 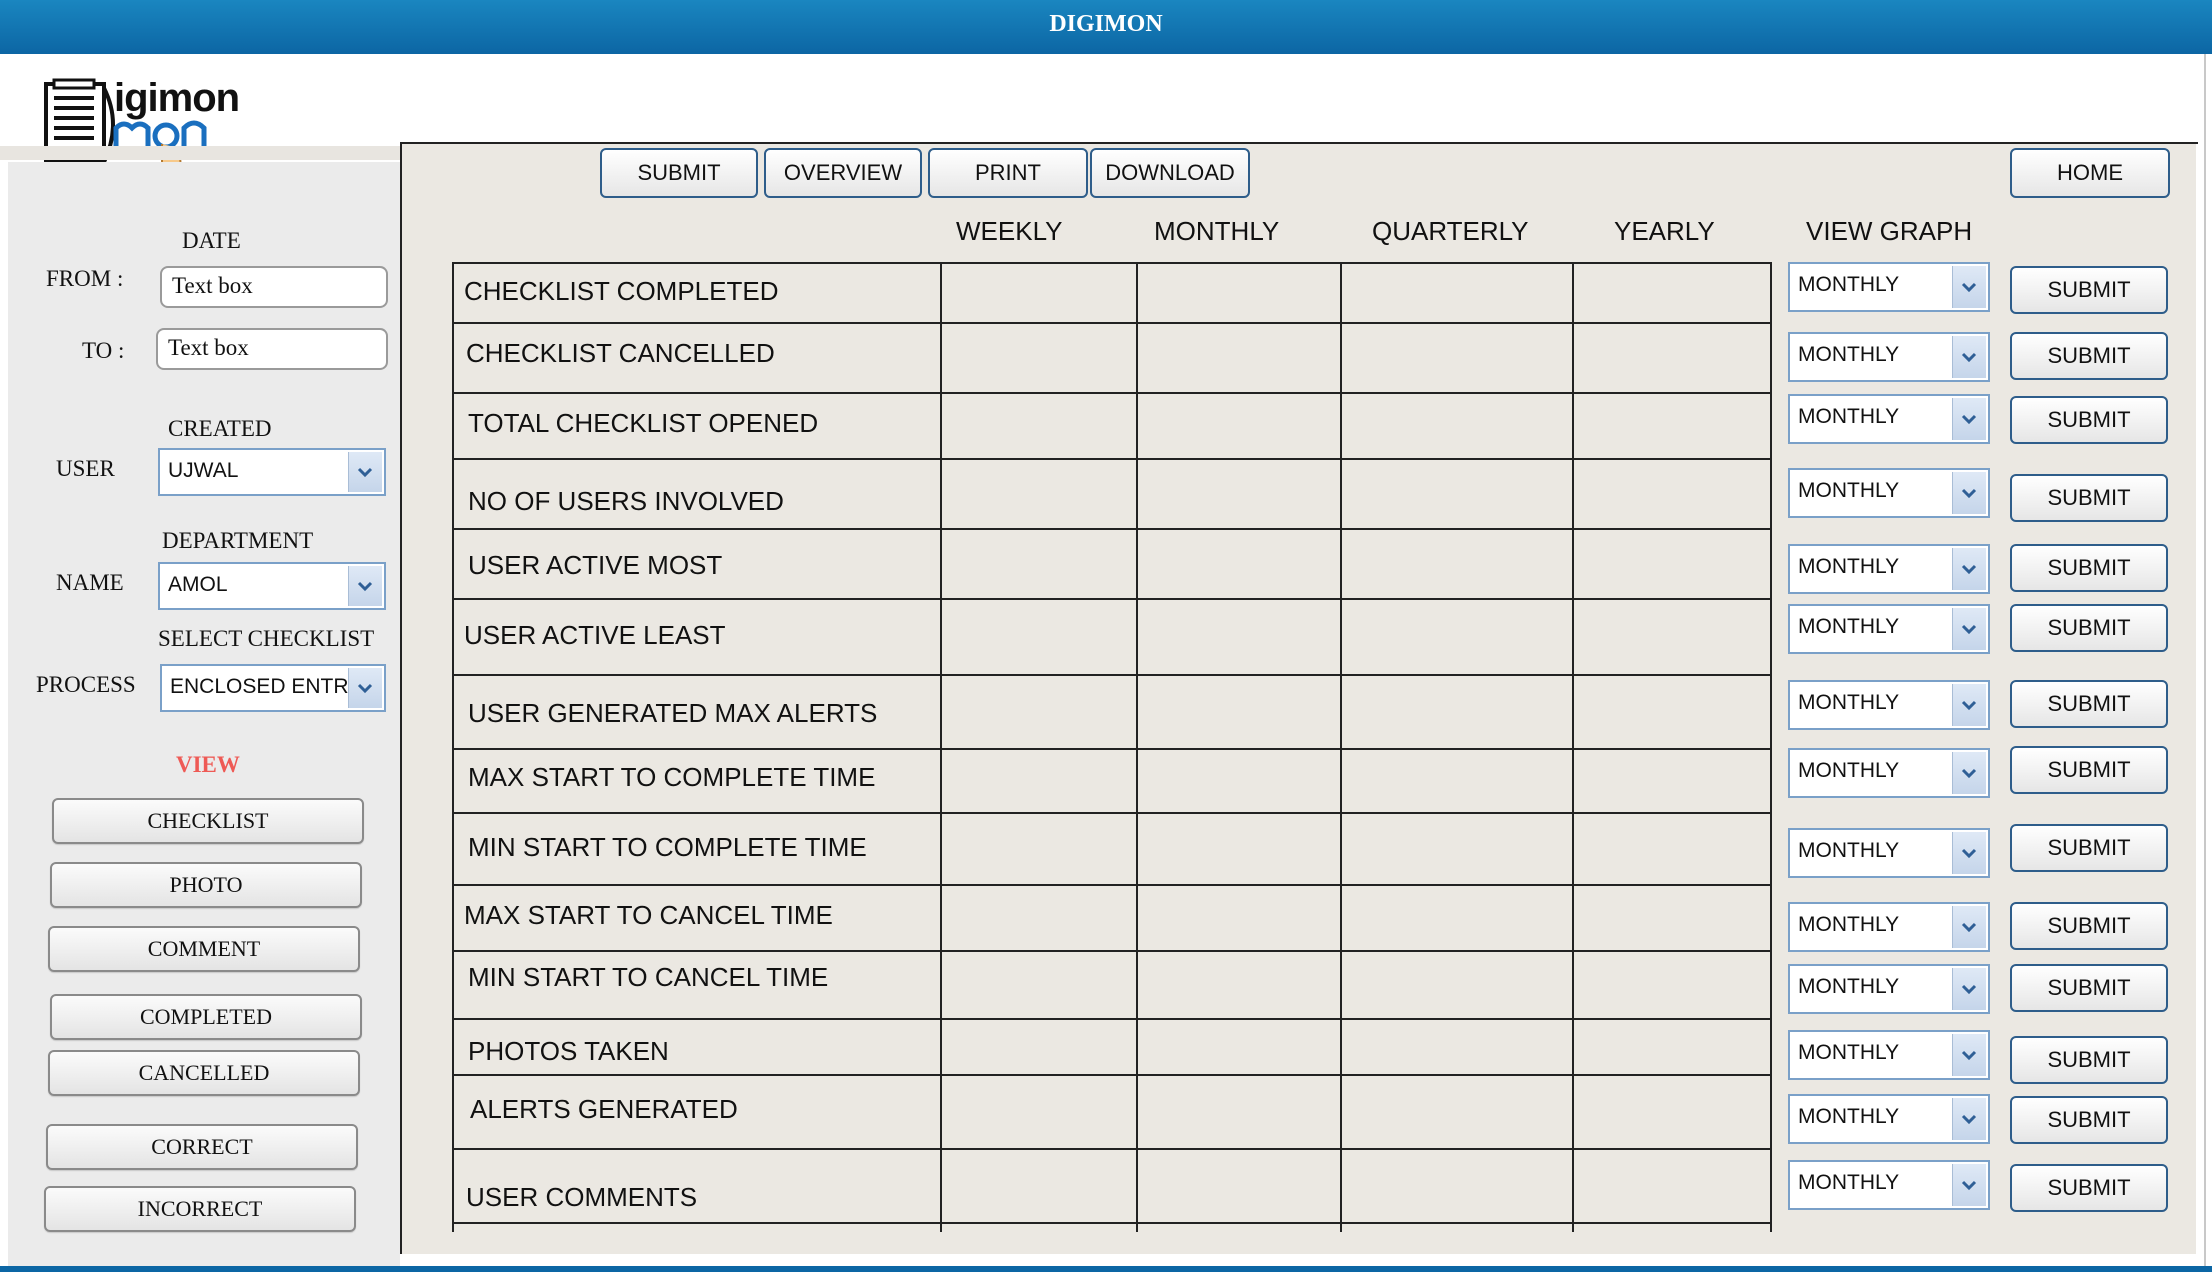 I want to click on view-photo-button: PHOTO, so click(x=206, y=885).